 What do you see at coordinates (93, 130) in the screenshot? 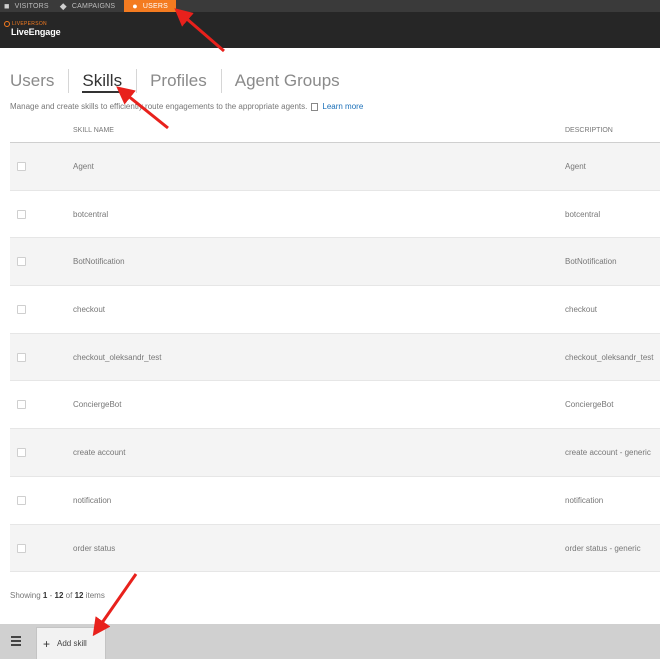
I see `column-header-skill-name: SKILL NAME` at bounding box center [93, 130].